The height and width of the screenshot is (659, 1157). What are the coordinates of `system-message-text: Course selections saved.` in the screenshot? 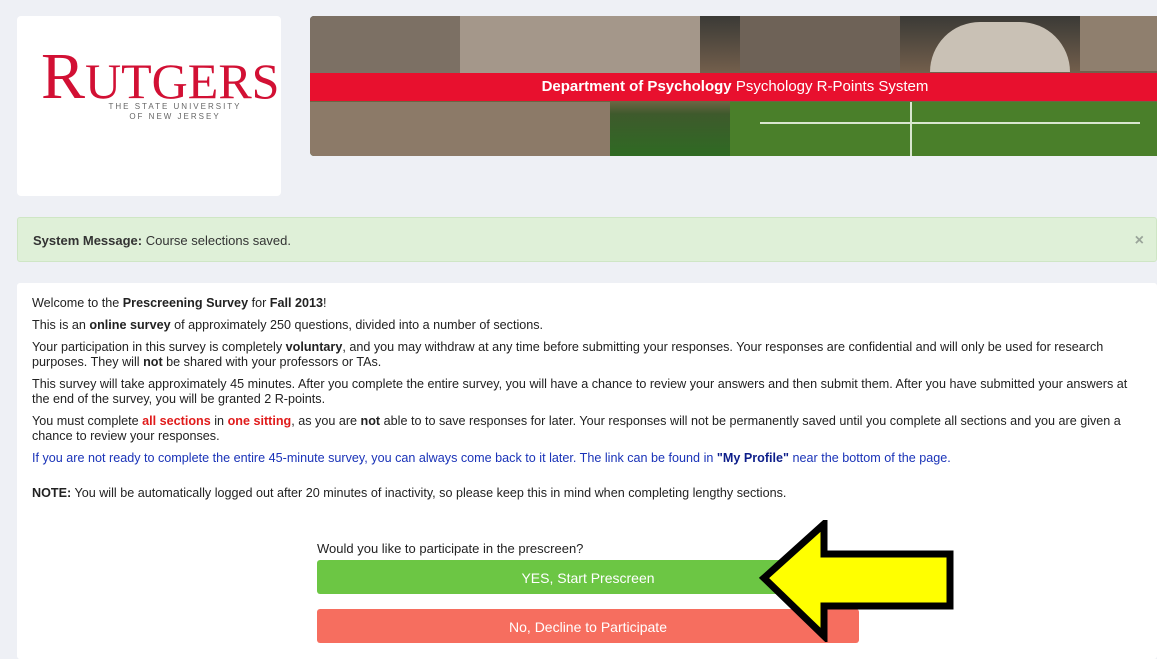 It's located at (218, 240).